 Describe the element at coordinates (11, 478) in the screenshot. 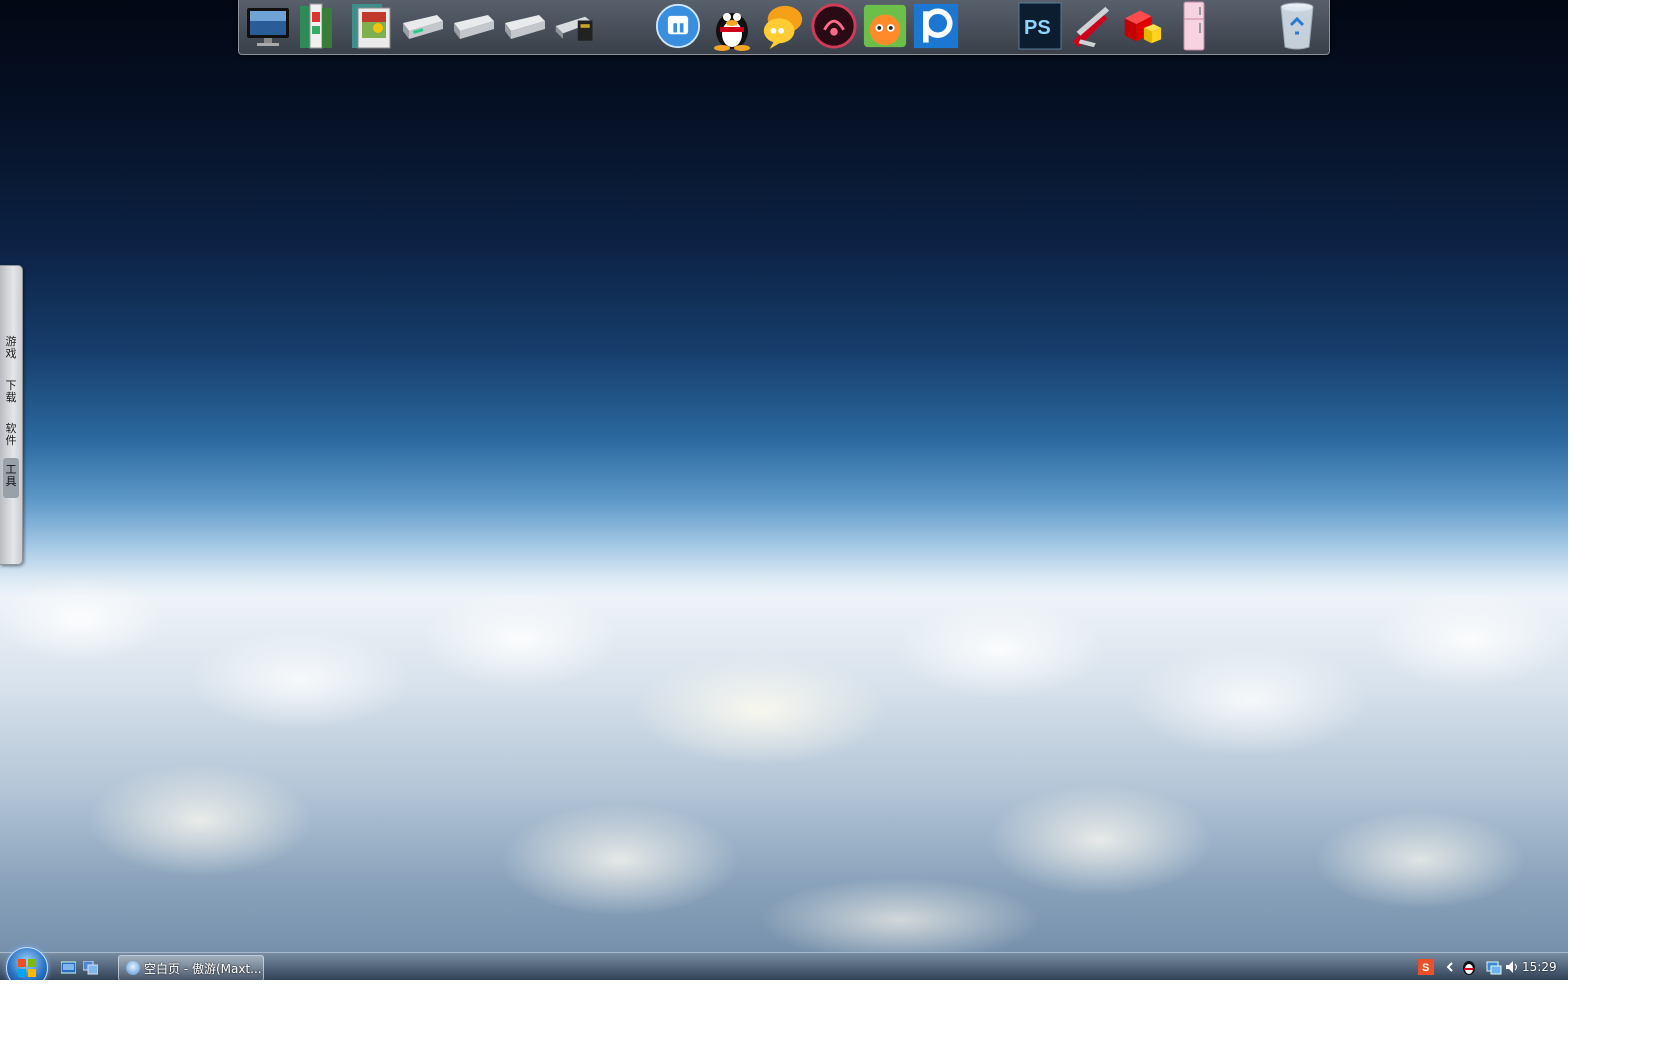

I see `side-tab-tools: 工具` at that location.